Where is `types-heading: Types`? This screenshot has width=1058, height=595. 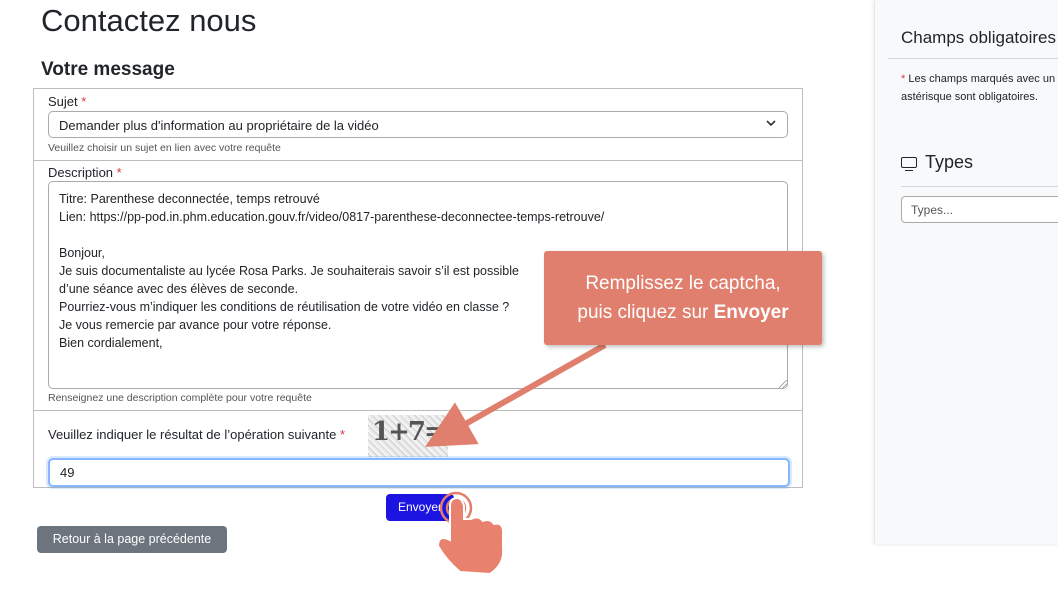
types-heading: Types is located at coordinates (937, 162).